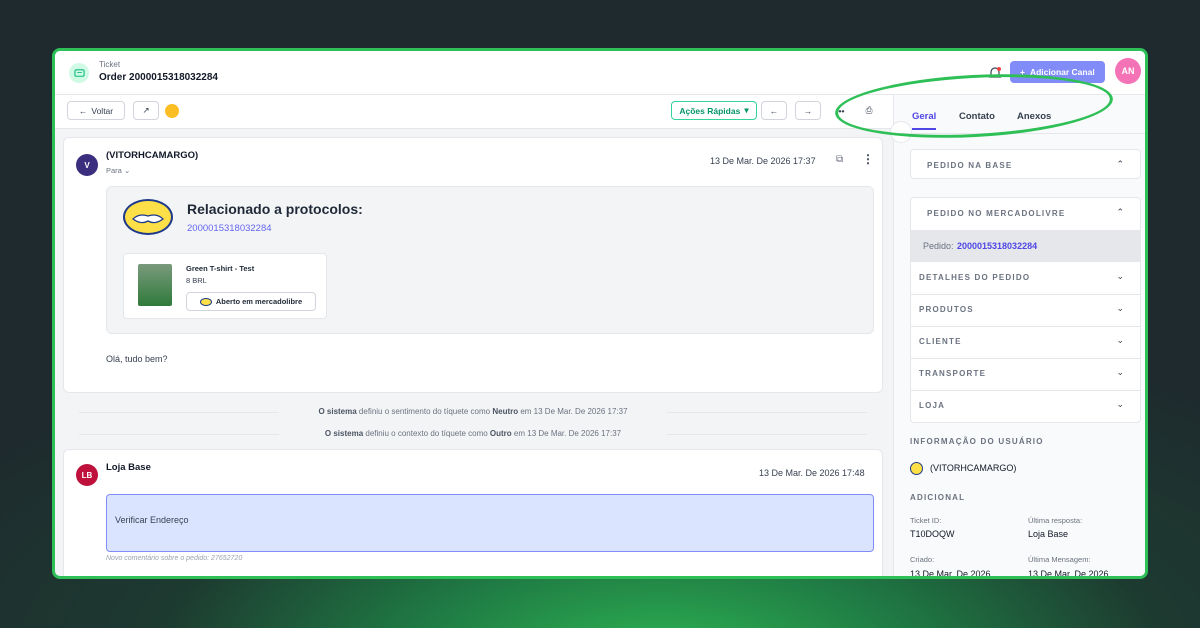 The image size is (1200, 628). What do you see at coordinates (932, 534) in the screenshot?
I see `ticket-id-value: T10DOQW` at bounding box center [932, 534].